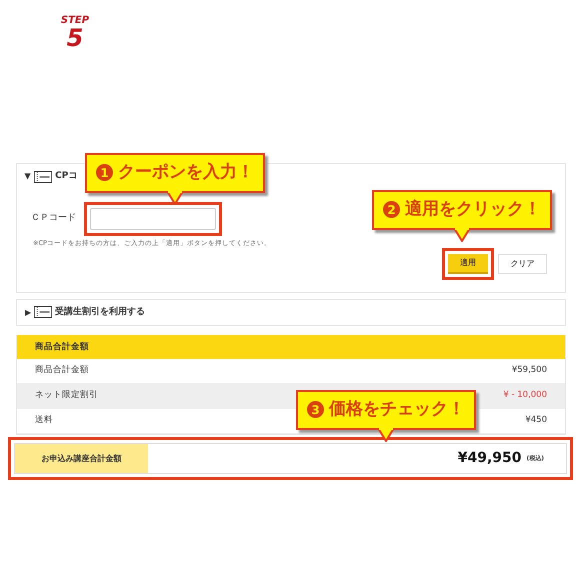  Describe the element at coordinates (315, 409) in the screenshot. I see `number-badge: 3` at that location.